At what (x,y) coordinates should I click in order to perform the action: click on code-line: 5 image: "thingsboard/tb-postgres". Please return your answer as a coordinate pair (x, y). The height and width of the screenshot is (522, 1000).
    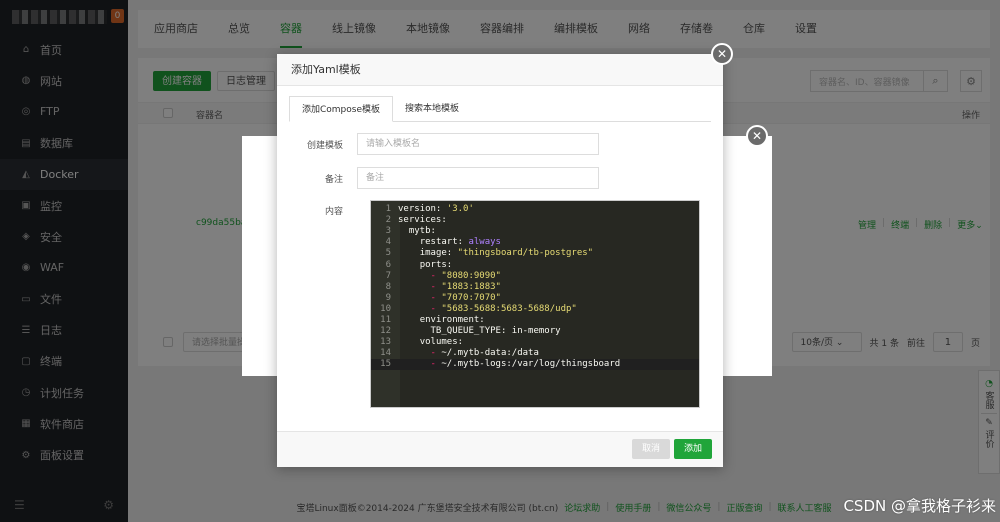
    Looking at the image, I should click on (535, 253).